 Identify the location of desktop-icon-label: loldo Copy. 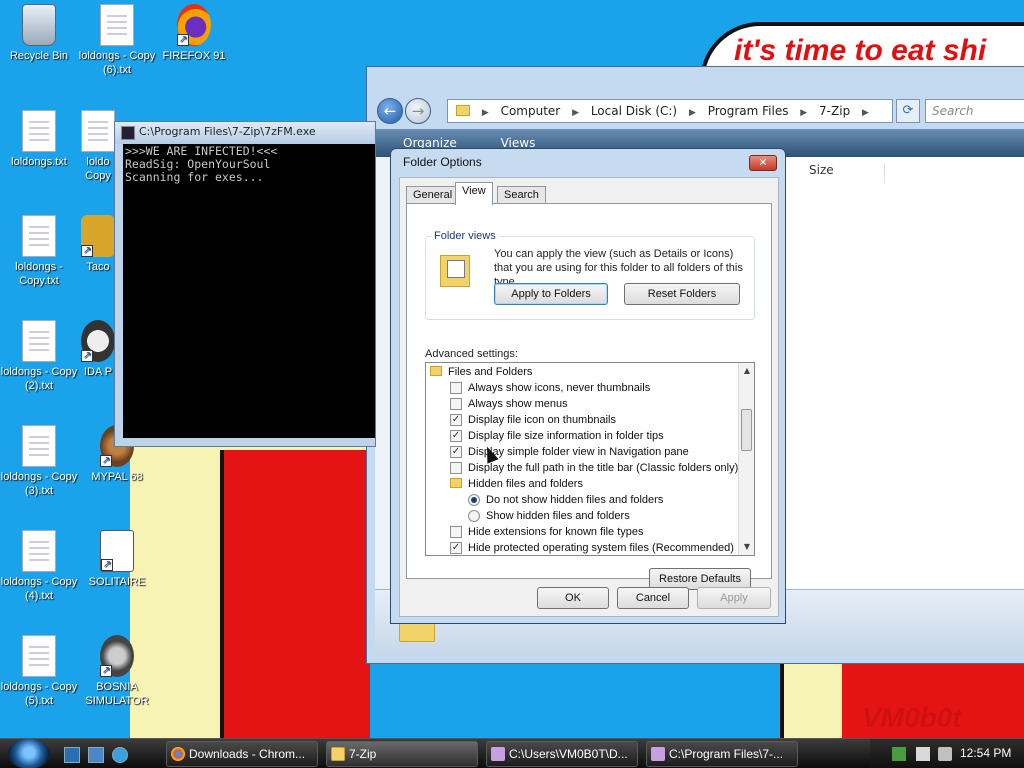
(98, 169).